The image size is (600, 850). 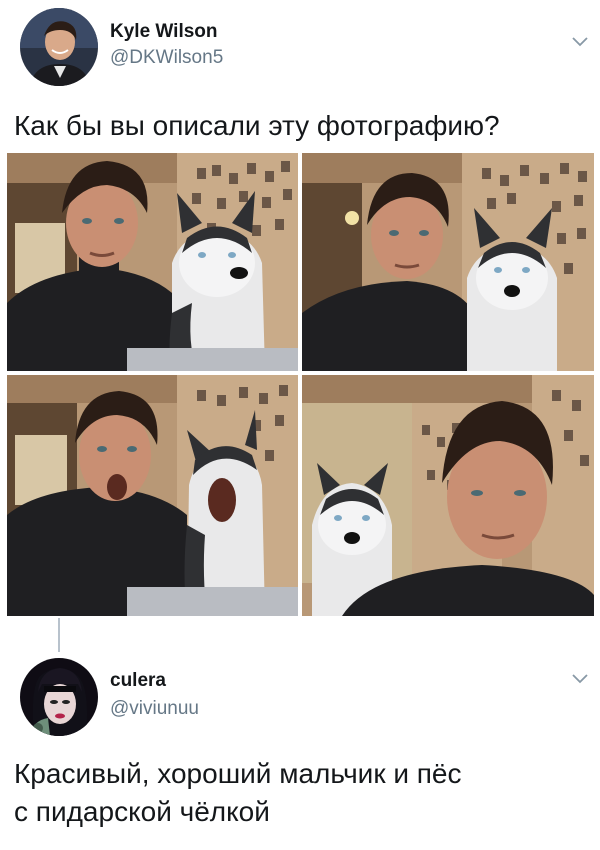 What do you see at coordinates (257, 125) in the screenshot?
I see `tweet-text: Как бы вы описали эту фотографию?` at bounding box center [257, 125].